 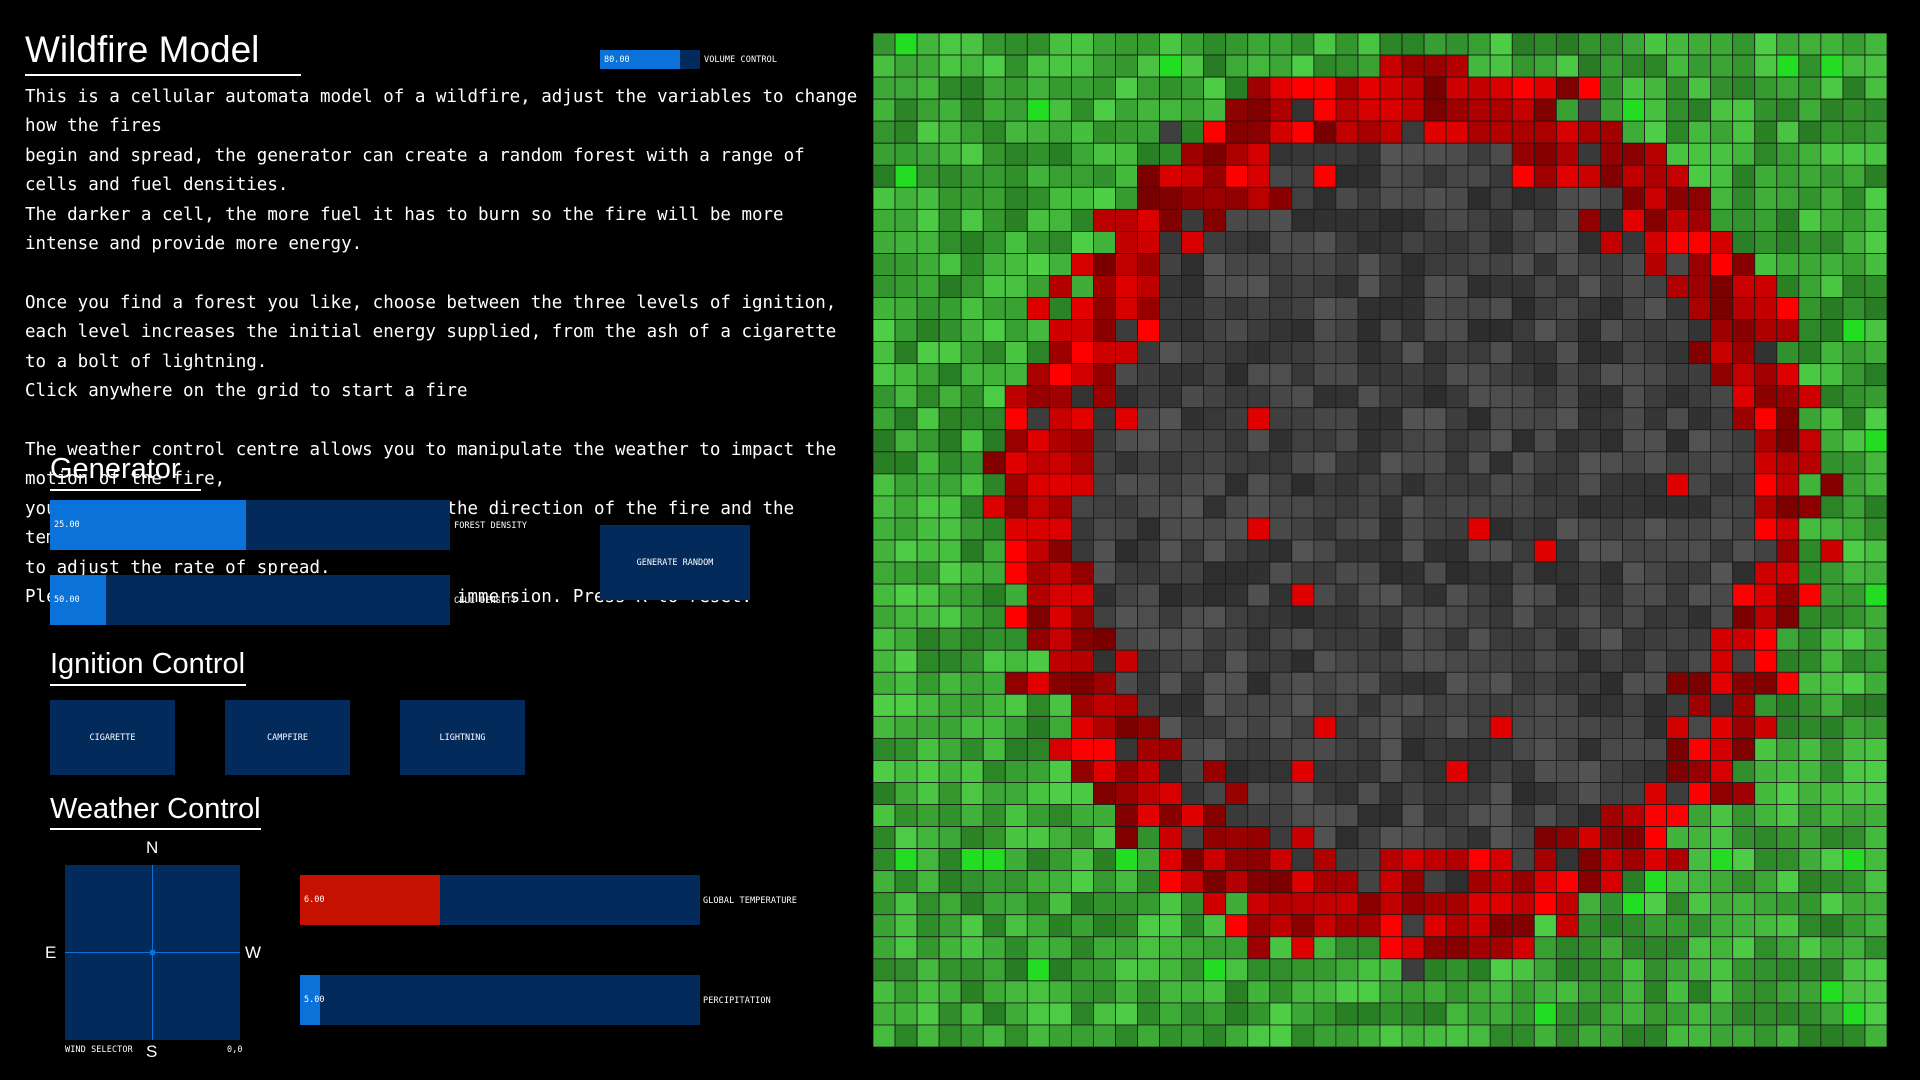 What do you see at coordinates (250, 600) in the screenshot?
I see `cell-density-slider: 50.00` at bounding box center [250, 600].